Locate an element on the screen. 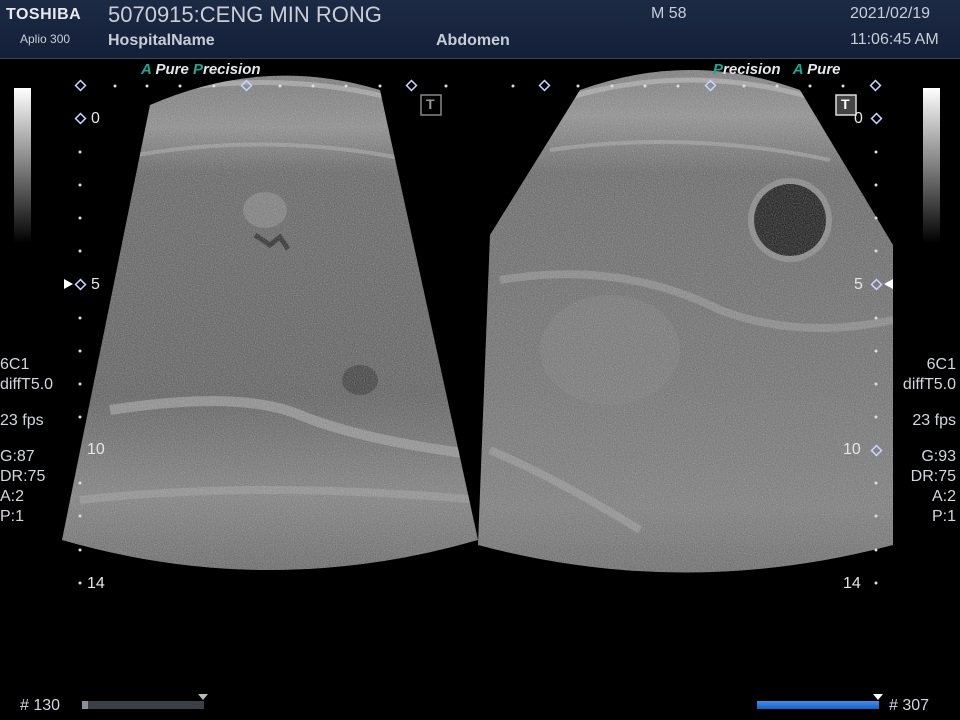  right-cine-cursor-icon is located at coordinates (878, 697).